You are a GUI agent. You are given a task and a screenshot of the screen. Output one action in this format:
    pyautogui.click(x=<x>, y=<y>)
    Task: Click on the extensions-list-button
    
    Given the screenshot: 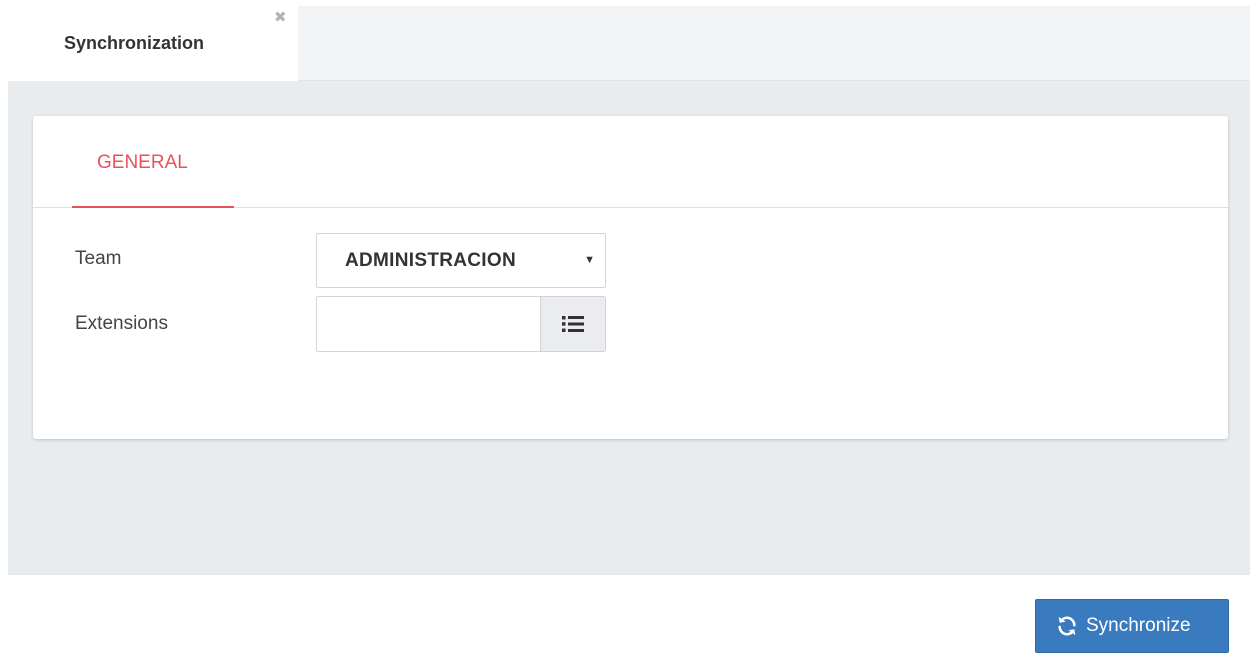 What is the action you would take?
    pyautogui.click(x=573, y=324)
    